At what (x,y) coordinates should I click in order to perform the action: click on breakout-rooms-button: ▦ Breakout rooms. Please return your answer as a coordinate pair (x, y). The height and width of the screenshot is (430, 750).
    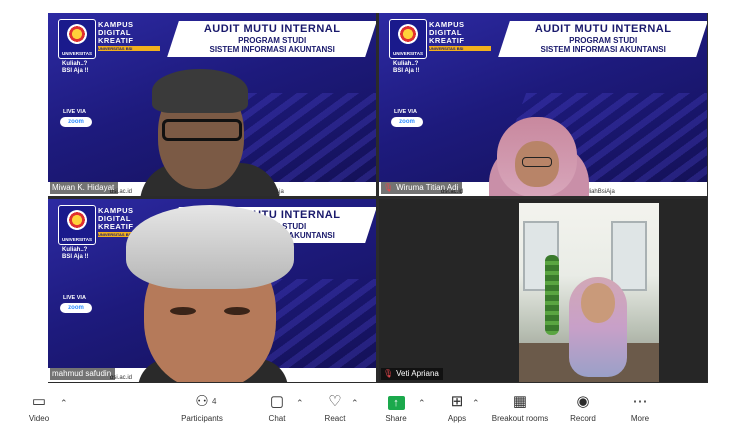
    Looking at the image, I should click on (520, 407).